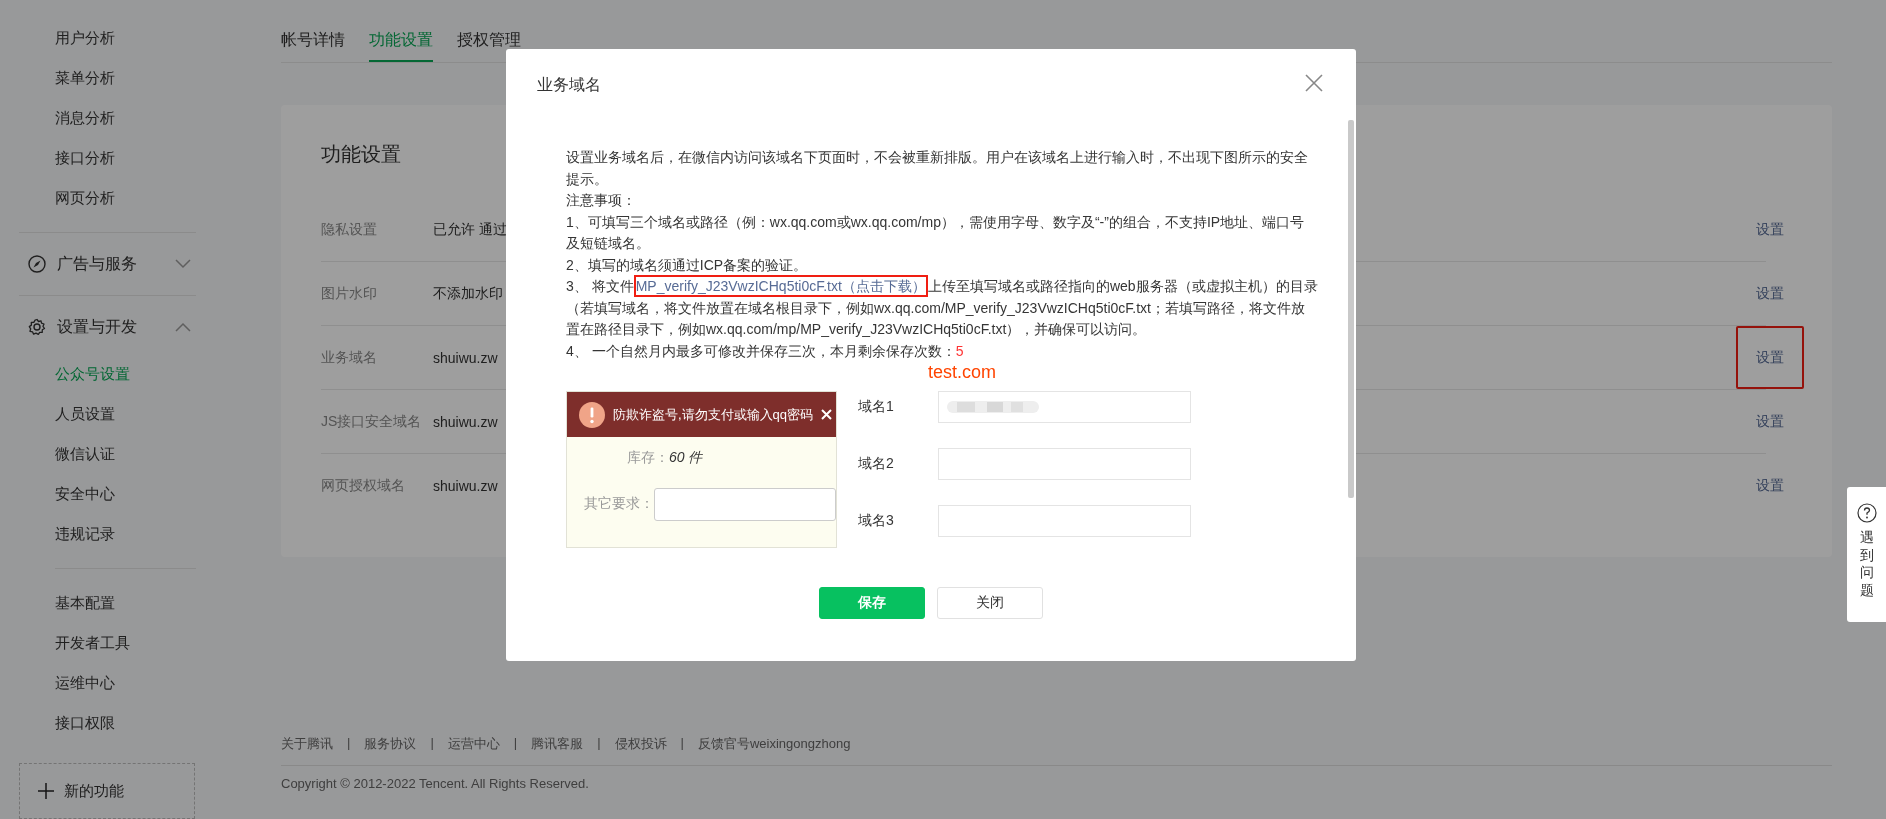 Image resolution: width=1886 pixels, height=819 pixels. What do you see at coordinates (105, 264) in the screenshot?
I see `sidebar-section: 广告与服务` at bounding box center [105, 264].